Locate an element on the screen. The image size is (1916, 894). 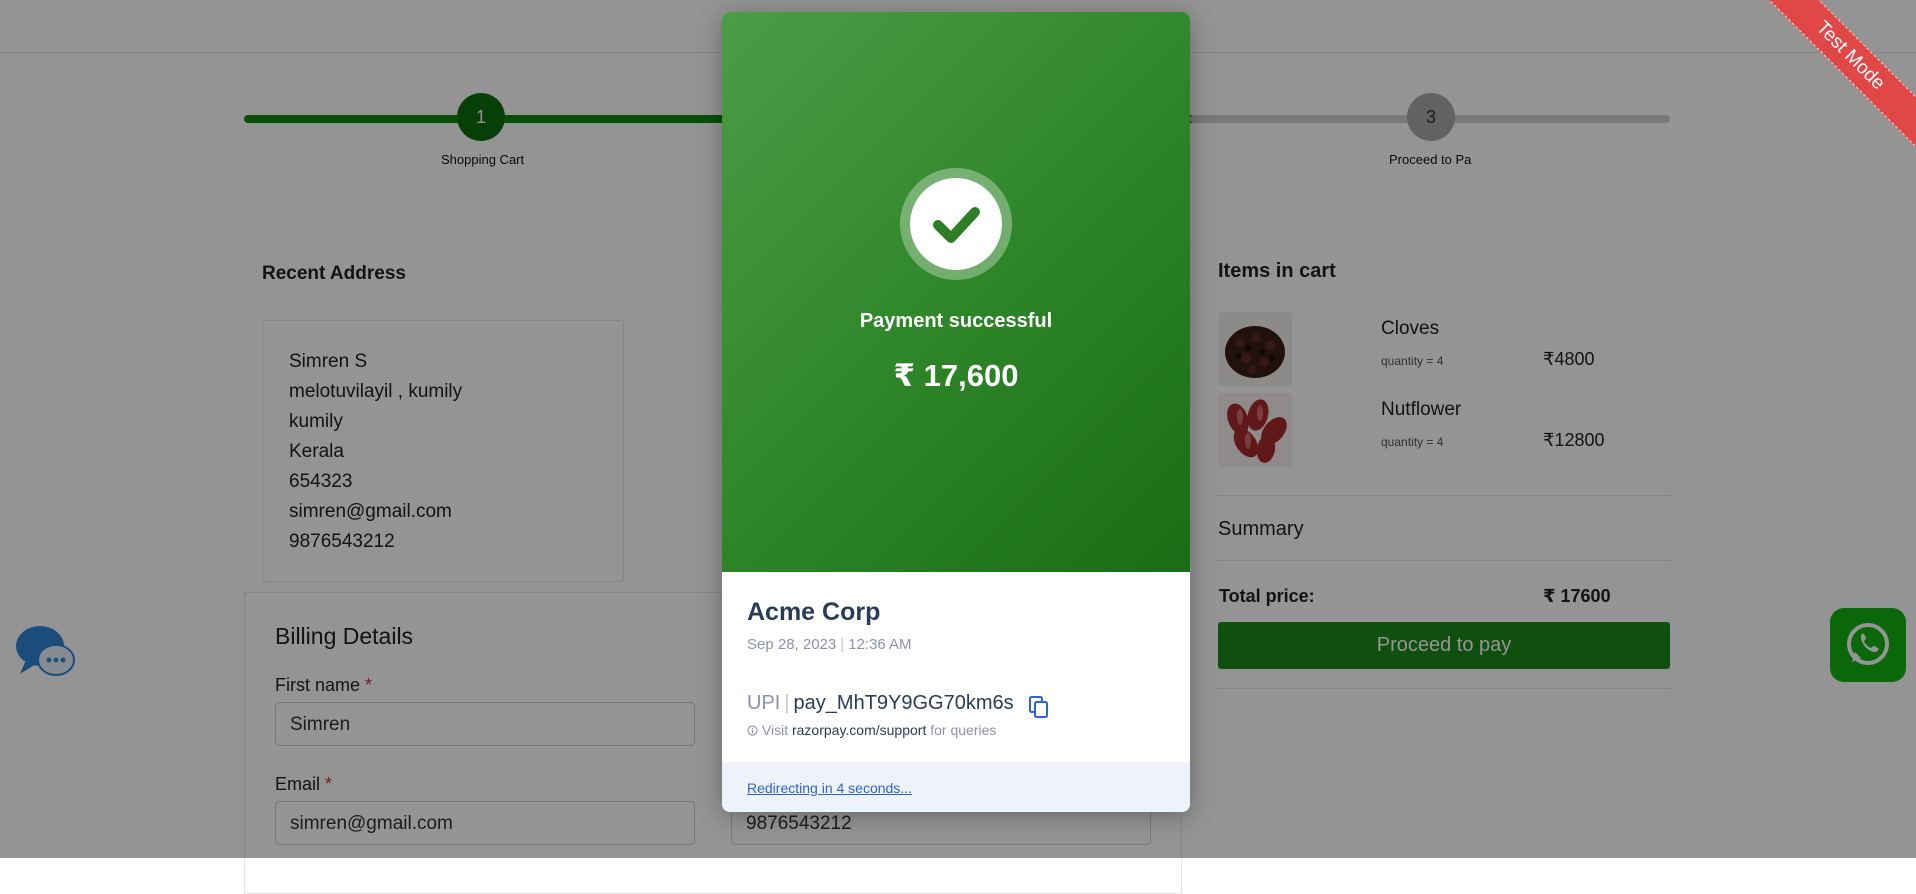
success-check-circle is located at coordinates (956, 224).